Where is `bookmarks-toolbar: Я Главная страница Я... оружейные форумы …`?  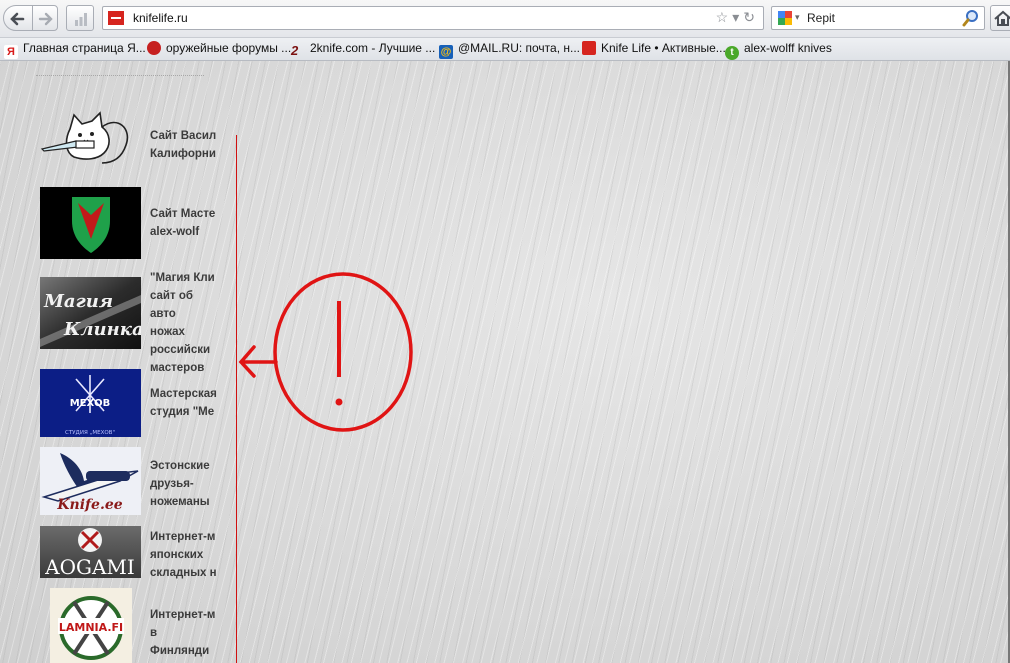 bookmarks-toolbar: Я Главная страница Я... оружейные форумы … is located at coordinates (505, 49).